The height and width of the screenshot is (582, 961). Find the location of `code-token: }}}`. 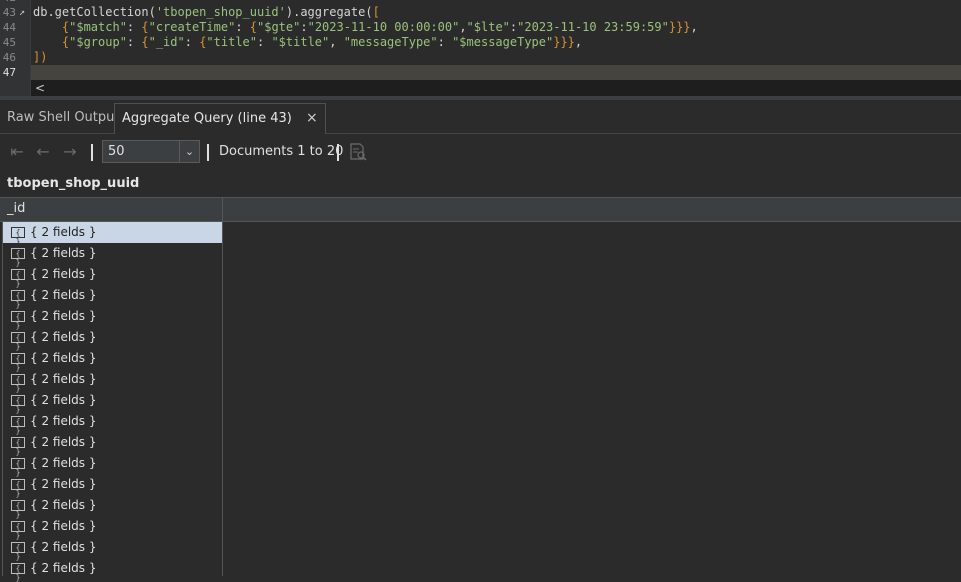

code-token: }}} is located at coordinates (564, 42).